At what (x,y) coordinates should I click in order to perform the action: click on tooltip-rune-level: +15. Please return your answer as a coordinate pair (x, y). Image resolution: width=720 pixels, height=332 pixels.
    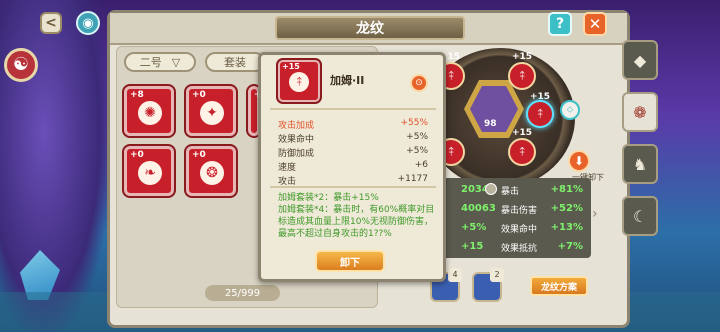
    Looking at the image, I should click on (291, 66).